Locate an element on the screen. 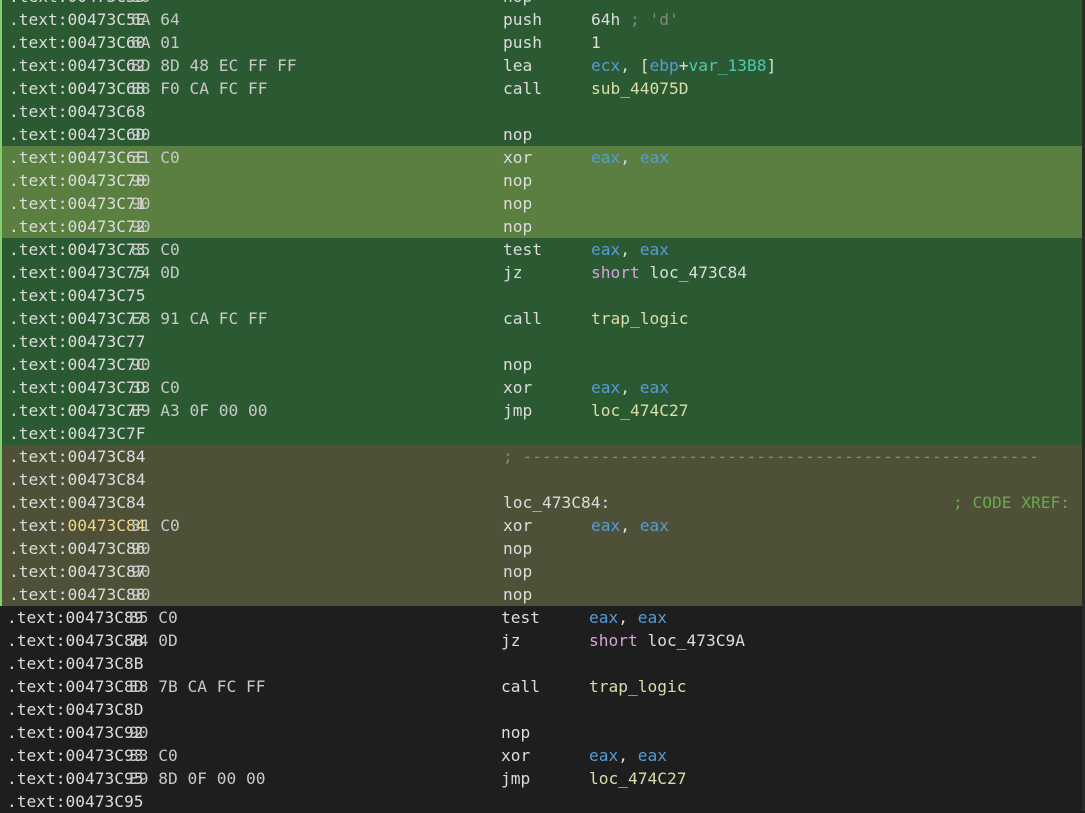 The width and height of the screenshot is (1085, 813). instruction-mnemonic: xor is located at coordinates (515, 755).